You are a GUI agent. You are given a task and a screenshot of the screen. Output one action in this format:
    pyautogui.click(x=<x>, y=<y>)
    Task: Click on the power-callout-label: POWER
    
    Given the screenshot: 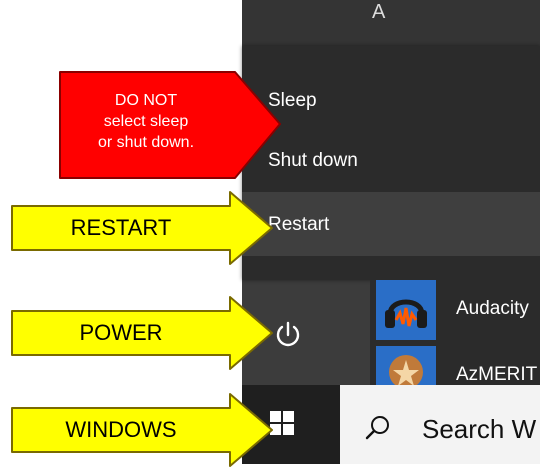 What is the action you would take?
    pyautogui.click(x=121, y=332)
    